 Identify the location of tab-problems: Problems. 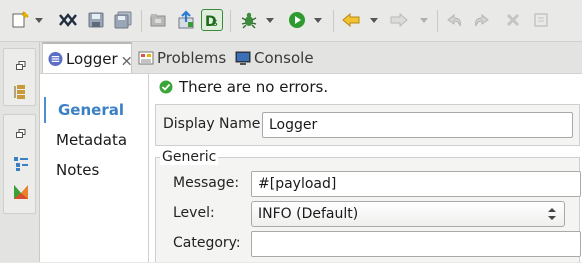
(182, 57).